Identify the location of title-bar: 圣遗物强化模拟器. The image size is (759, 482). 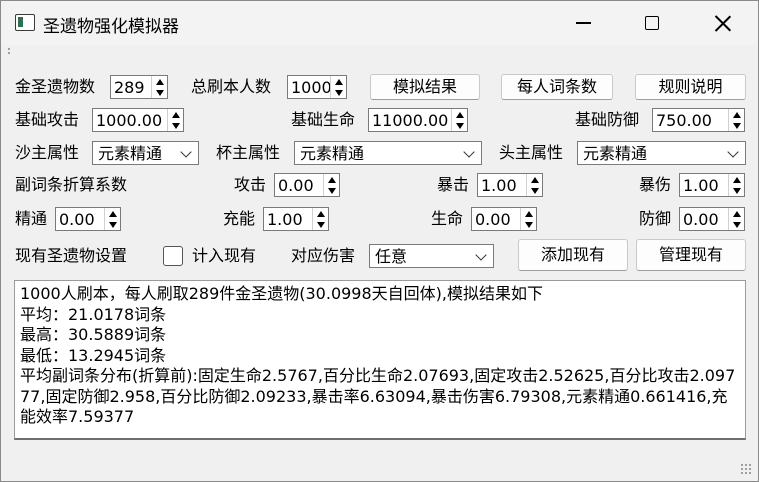
(379, 23).